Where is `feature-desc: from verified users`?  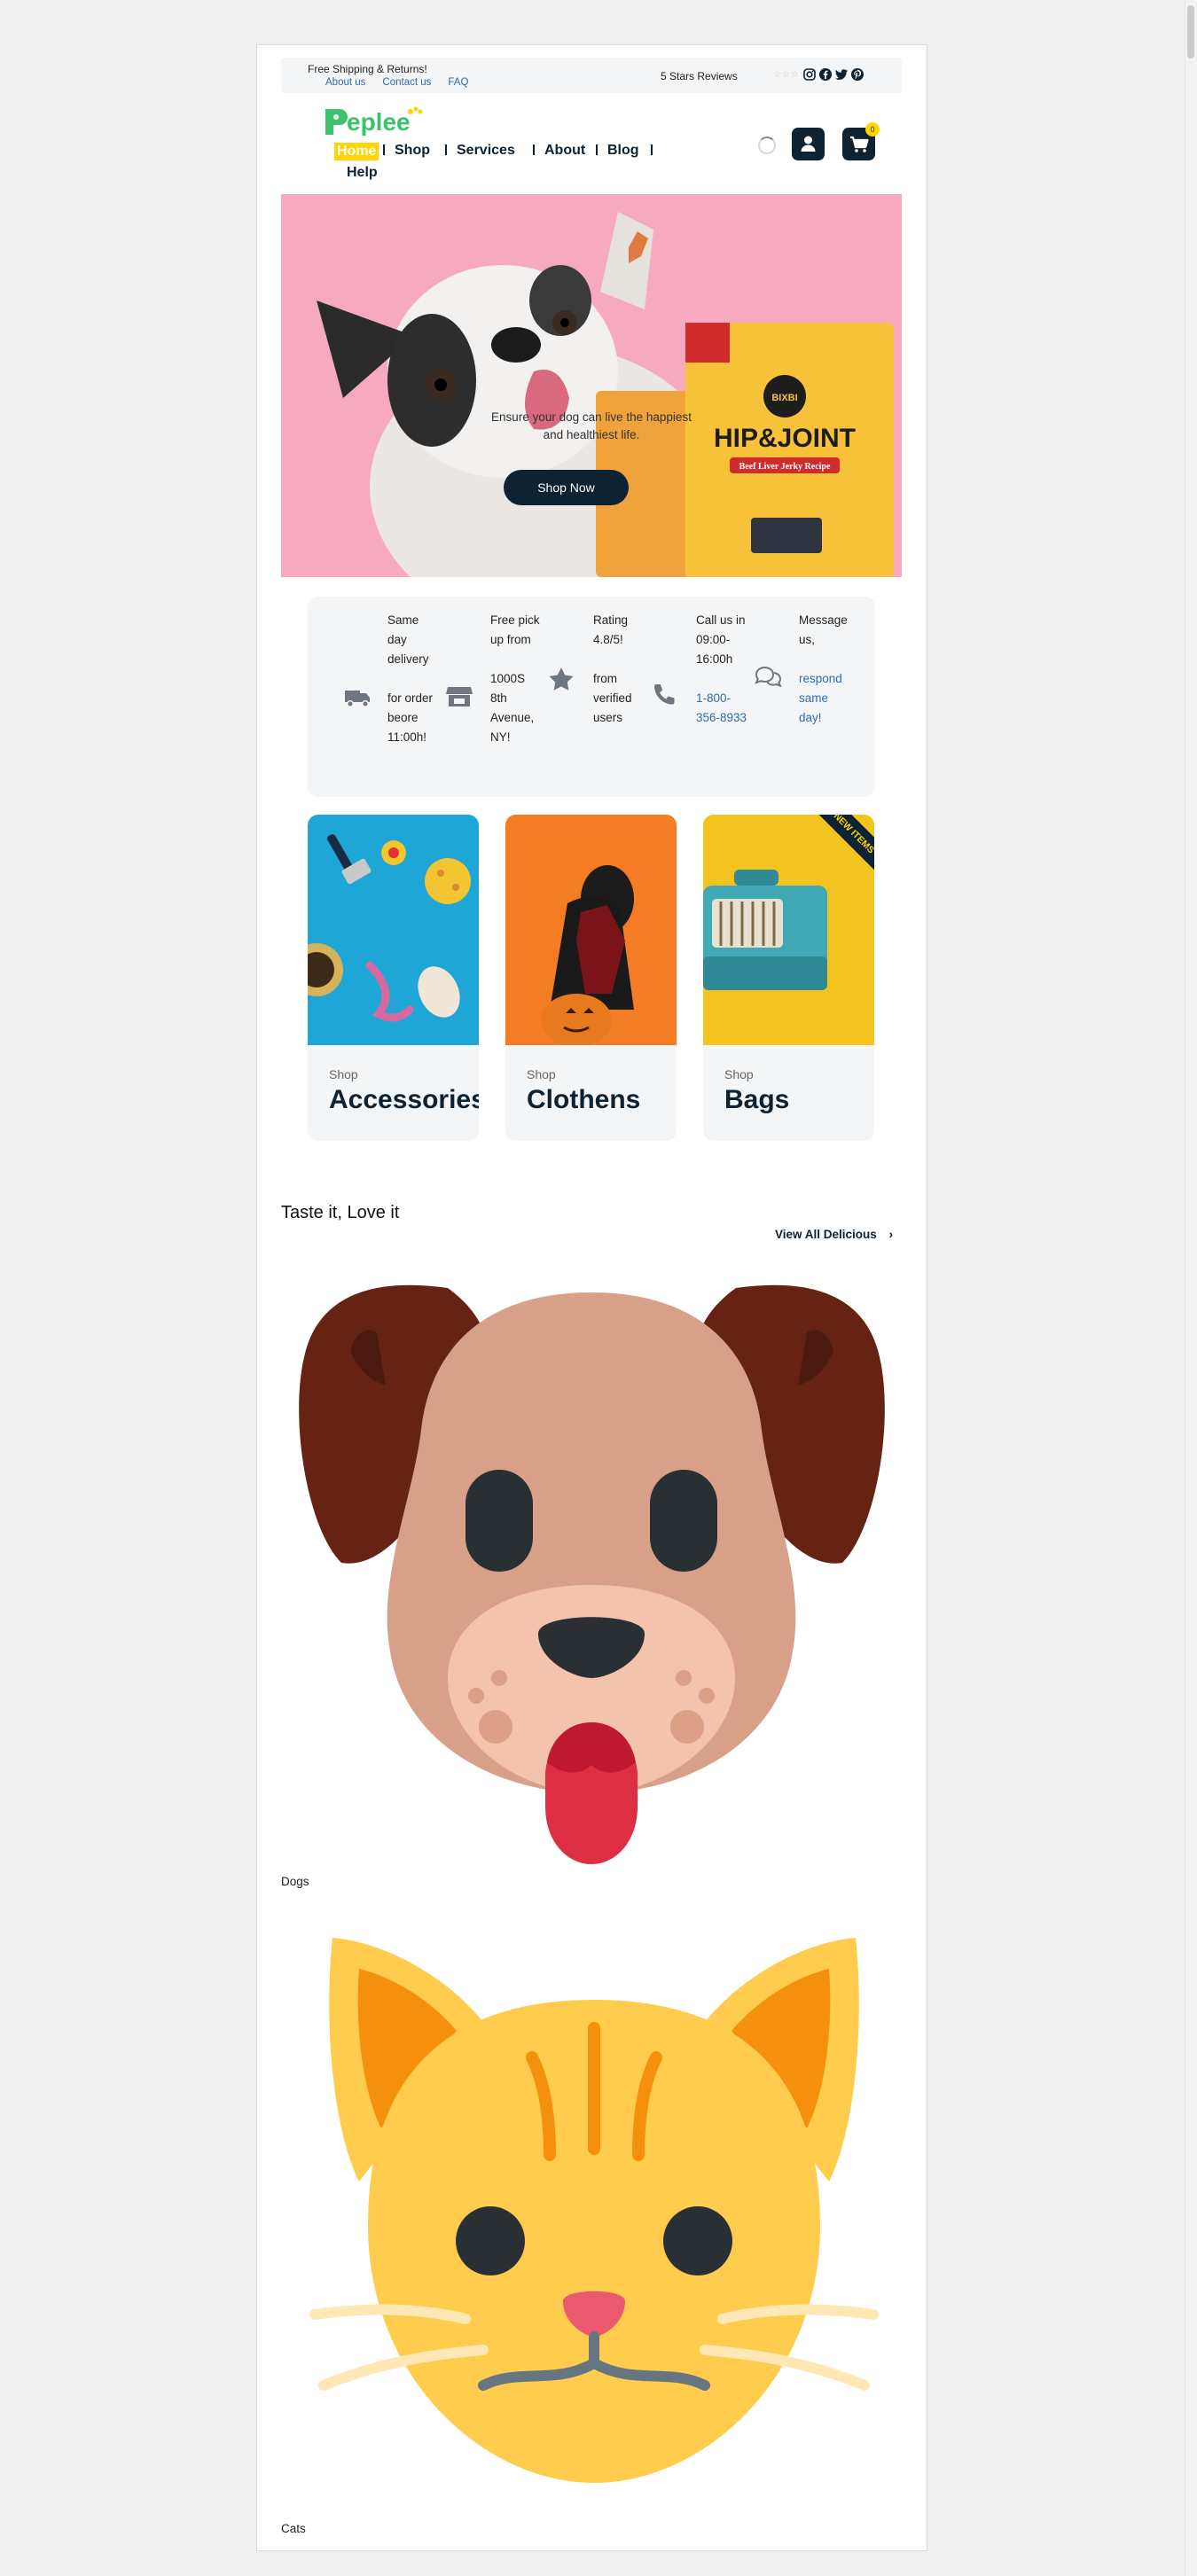 feature-desc: from verified users is located at coordinates (612, 698).